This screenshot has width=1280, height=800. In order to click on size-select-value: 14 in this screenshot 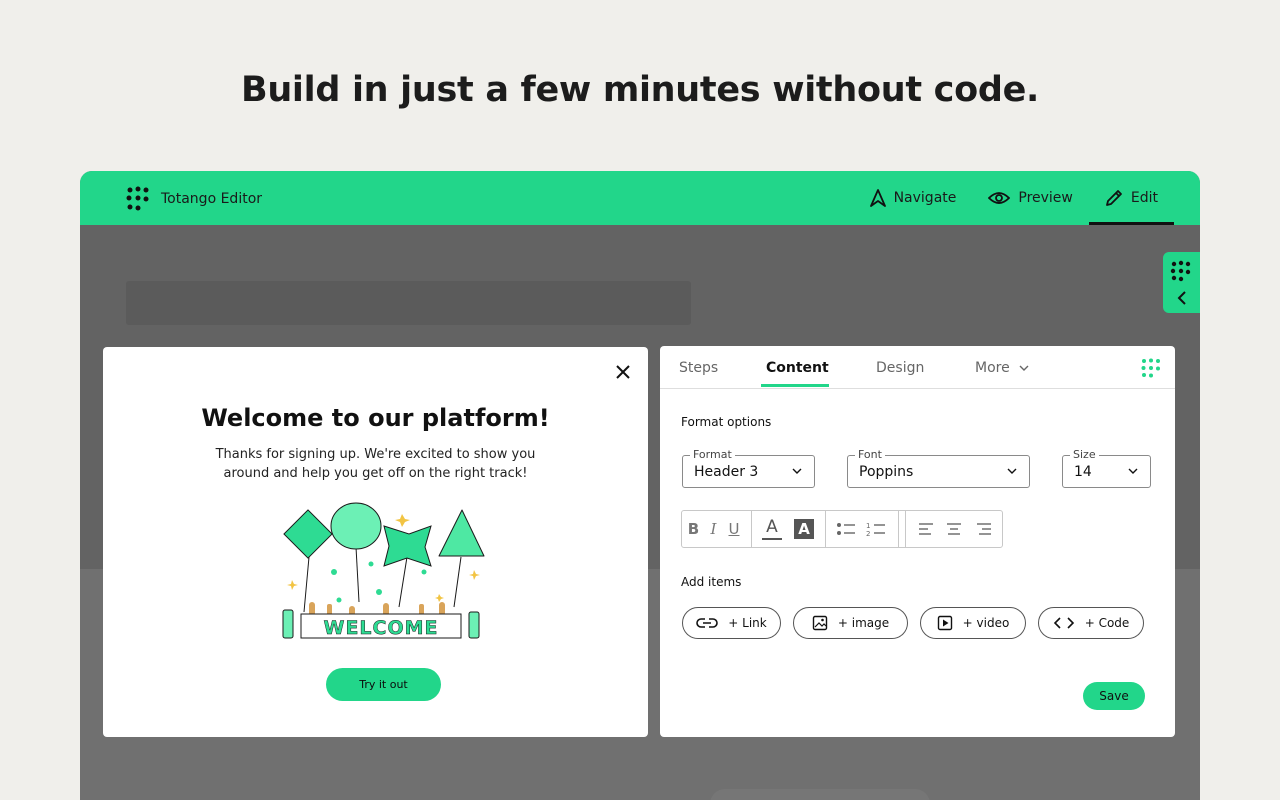, I will do `click(1083, 472)`.